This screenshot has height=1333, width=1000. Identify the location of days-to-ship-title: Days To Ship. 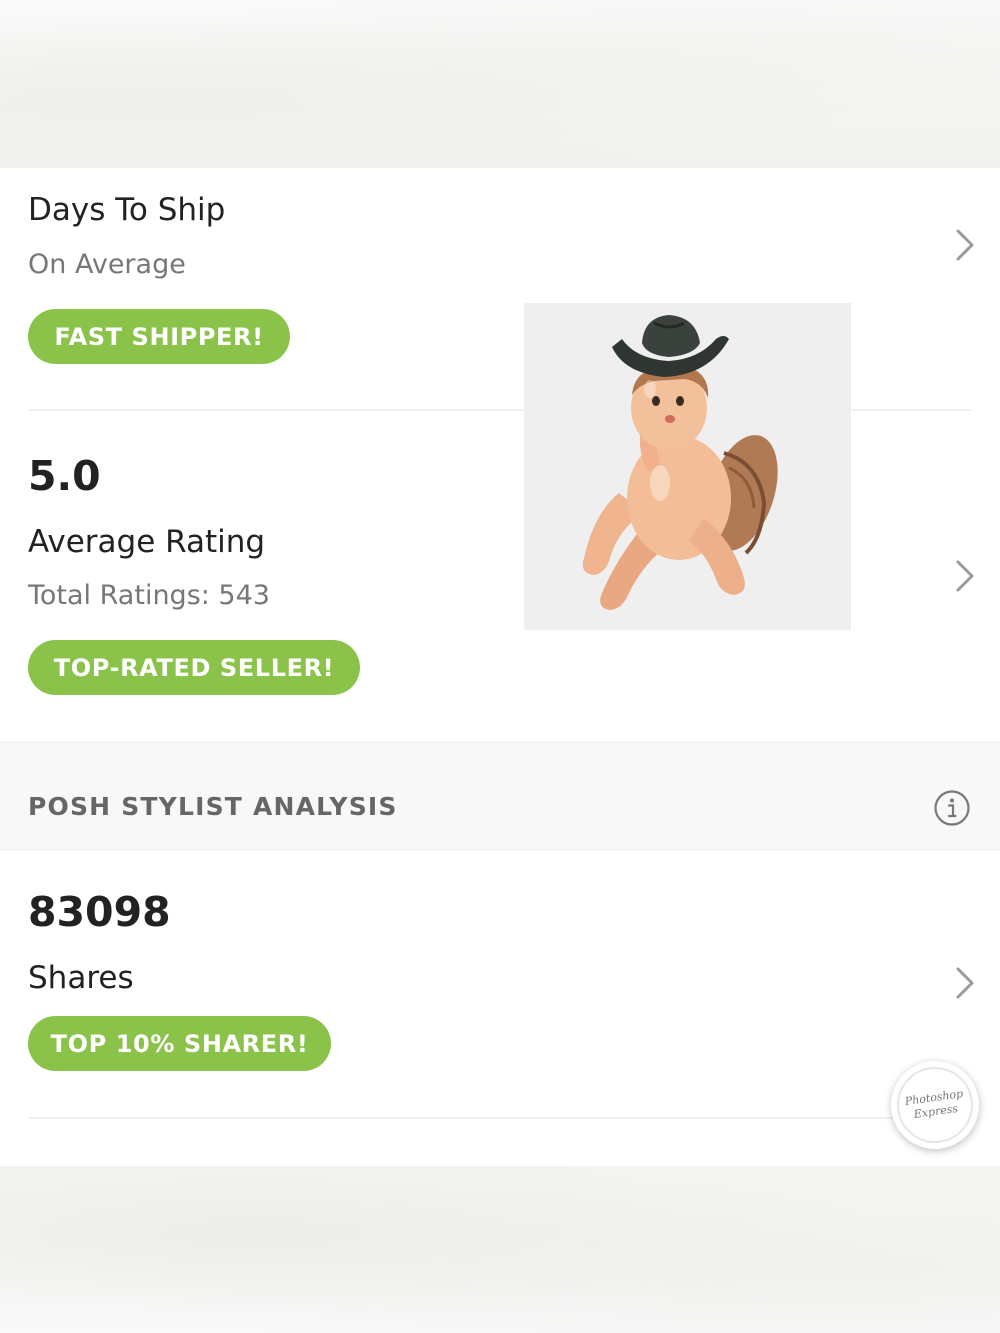
(127, 210).